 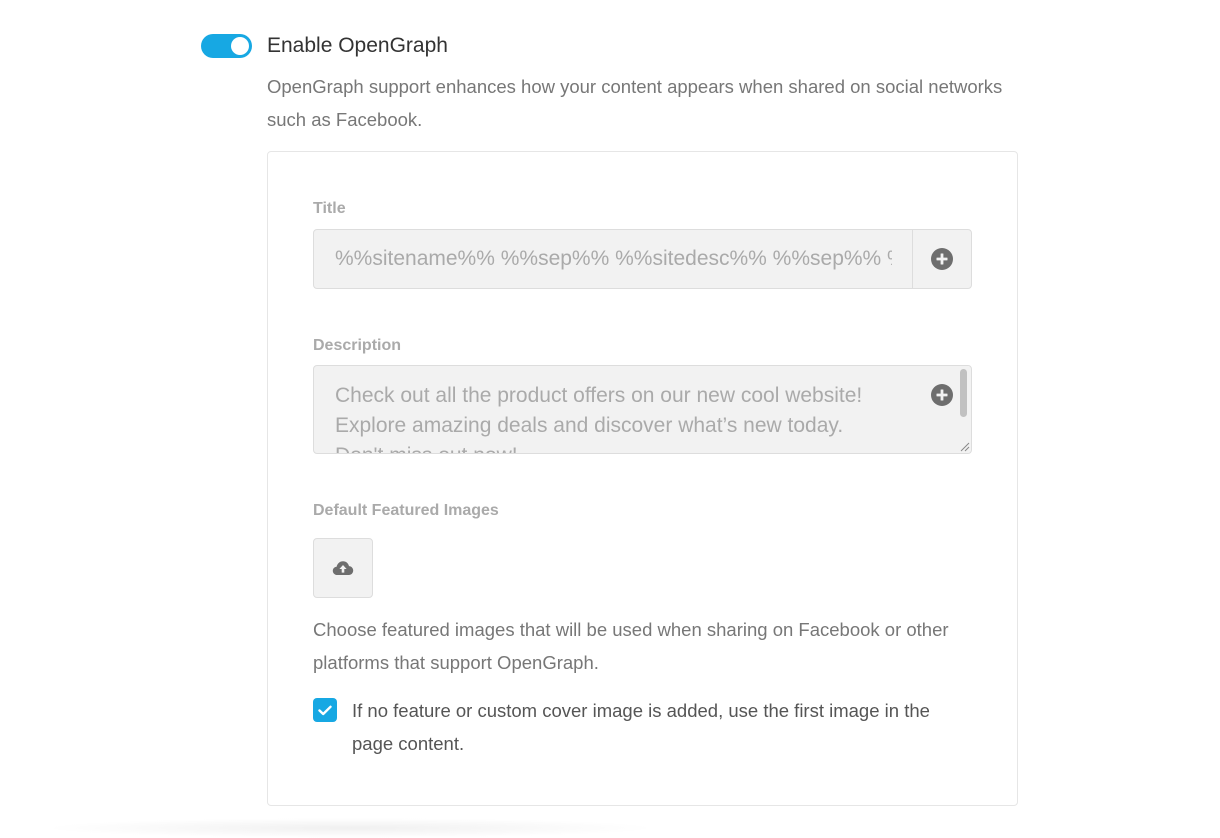 What do you see at coordinates (964, 446) in the screenshot?
I see `resize-handle-icon` at bounding box center [964, 446].